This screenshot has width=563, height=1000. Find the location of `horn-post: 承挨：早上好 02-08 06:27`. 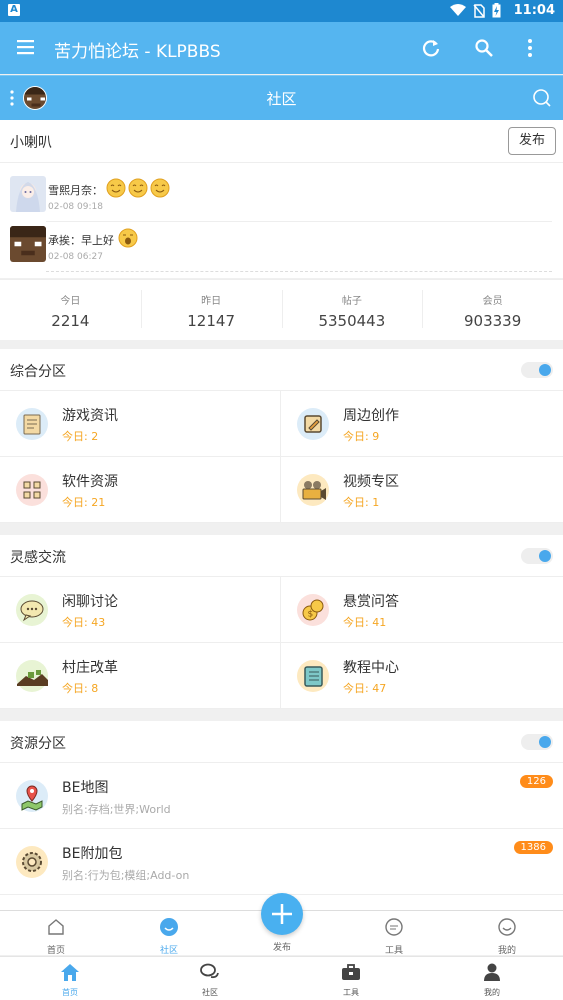

horn-post: 承挨：早上好 02-08 06:27 is located at coordinates (280, 246).